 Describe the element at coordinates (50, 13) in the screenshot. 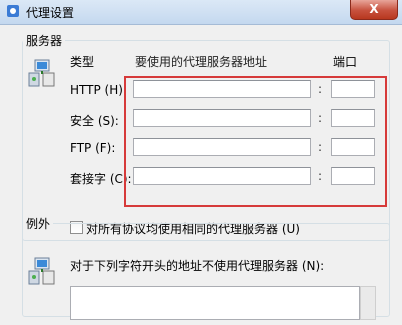

I see `window-title: 代理设置` at that location.